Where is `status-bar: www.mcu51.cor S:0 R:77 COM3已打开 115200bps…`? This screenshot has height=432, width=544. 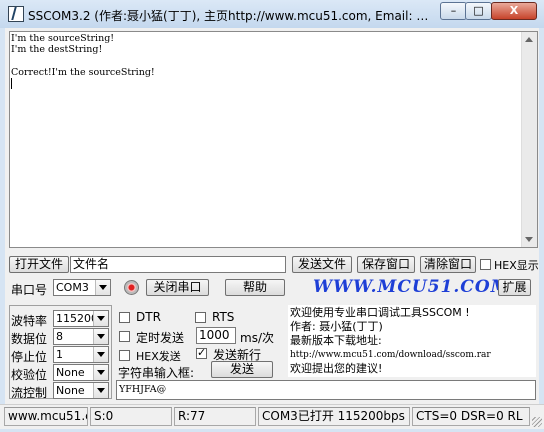
status-bar: www.mcu51.cor S:0 R:77 COM3已打开 115200bps… is located at coordinates (272, 416).